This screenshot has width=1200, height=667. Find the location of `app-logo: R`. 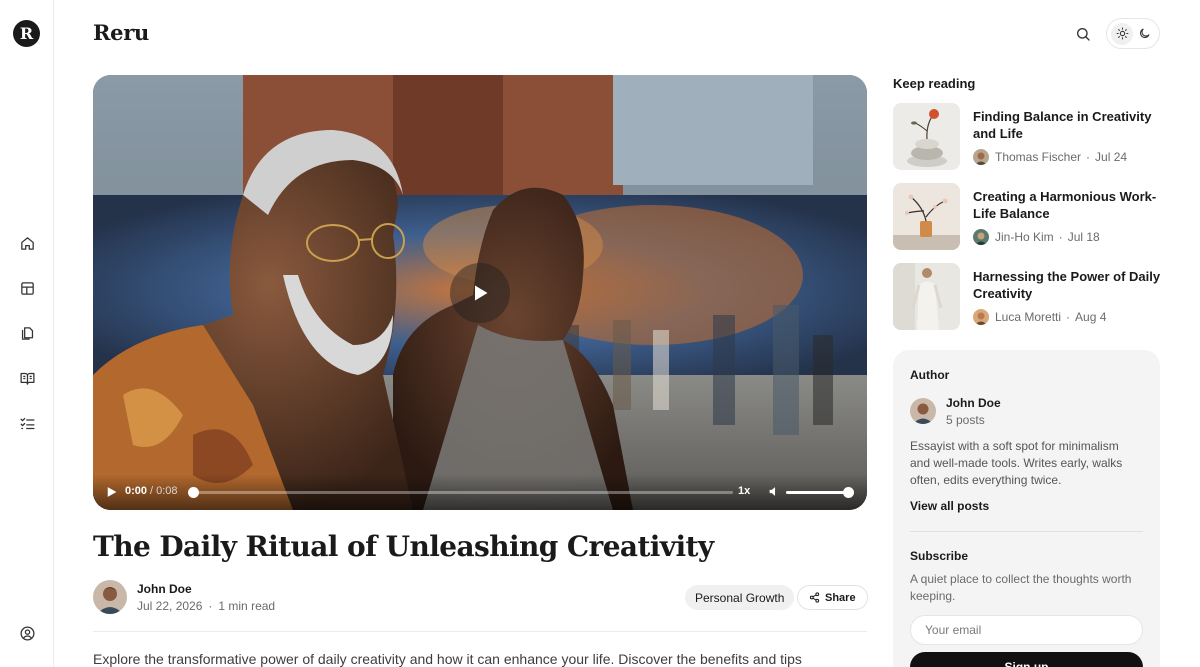

app-logo: R is located at coordinates (26, 33).